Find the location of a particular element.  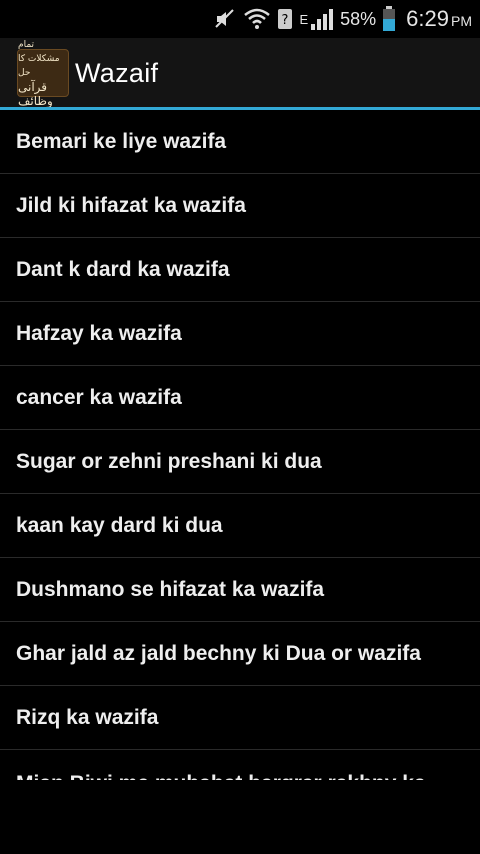

network-type-label: E is located at coordinates (304, 19).